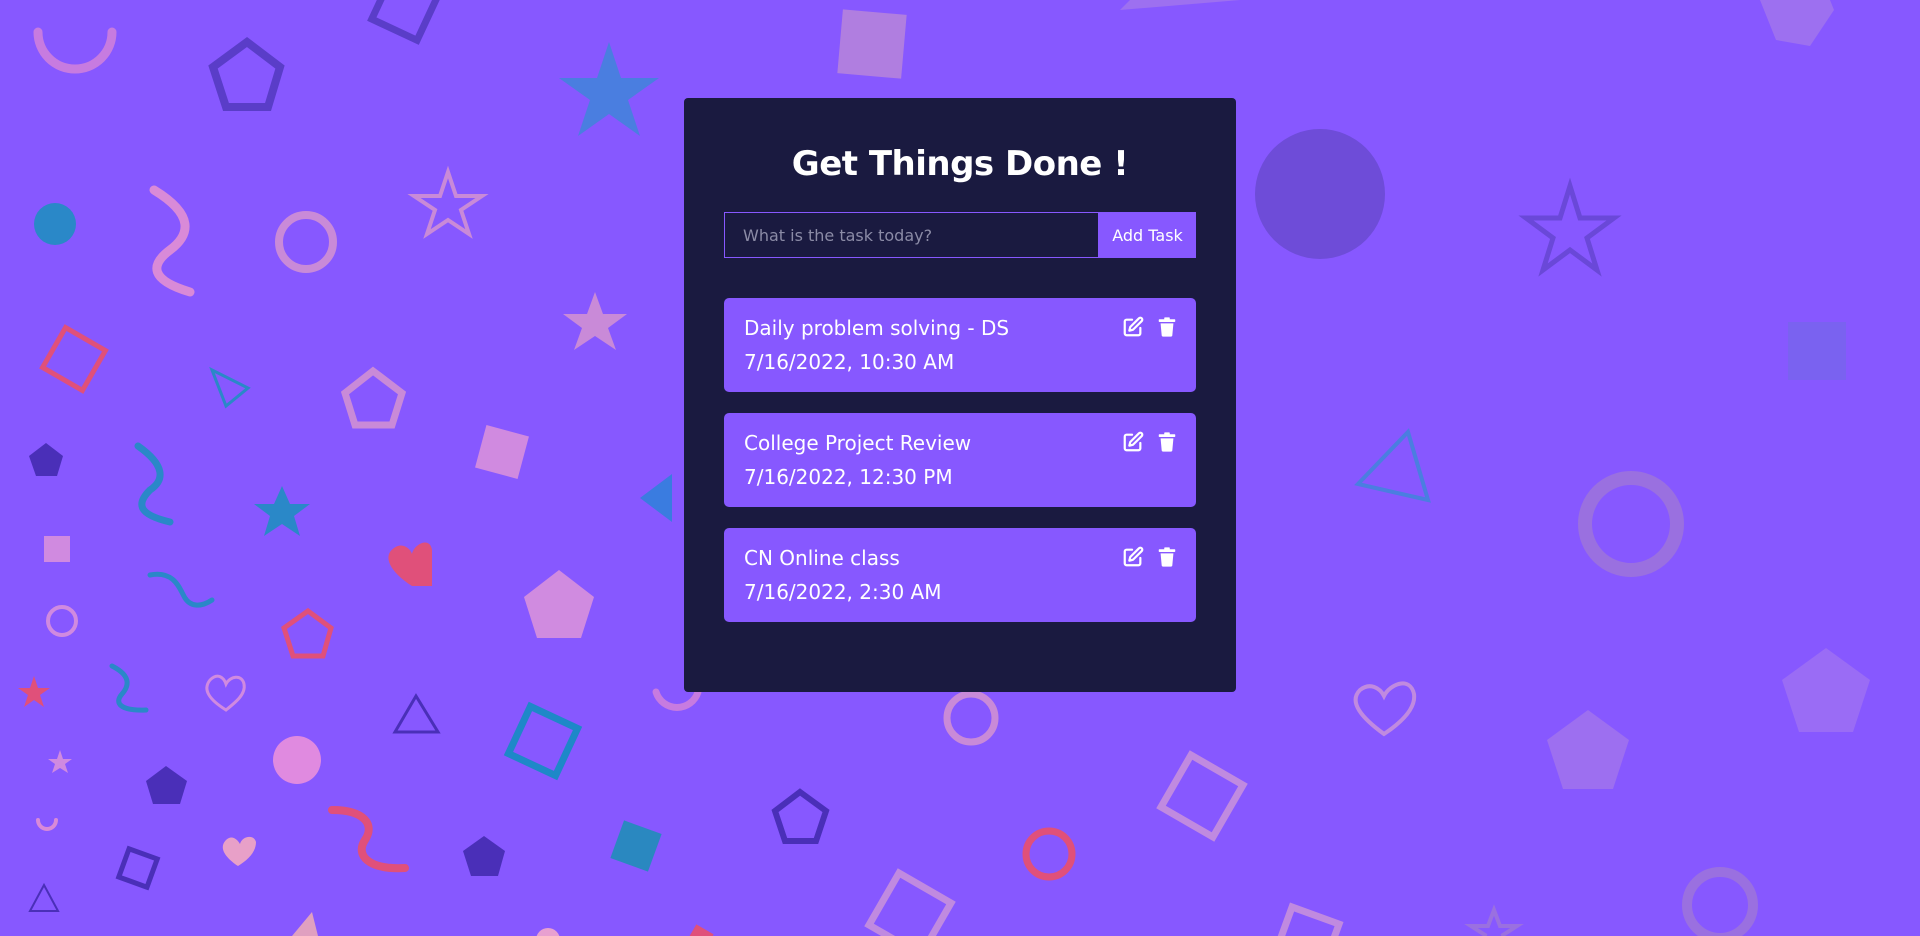 This screenshot has height=936, width=1920. Describe the element at coordinates (960, 575) in the screenshot. I see `task-item: CN Online class 7/16/2022, 2:30 AM` at that location.